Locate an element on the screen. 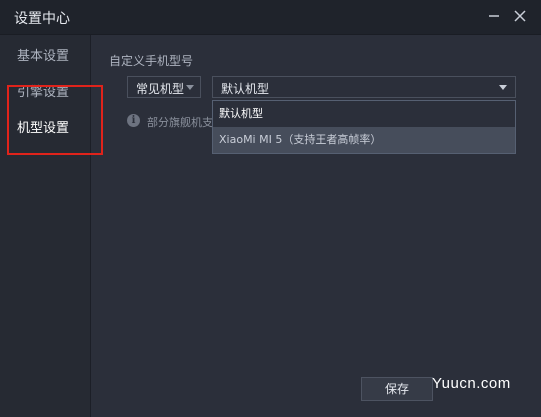 The height and width of the screenshot is (417, 541). info-icon: i is located at coordinates (133, 120).